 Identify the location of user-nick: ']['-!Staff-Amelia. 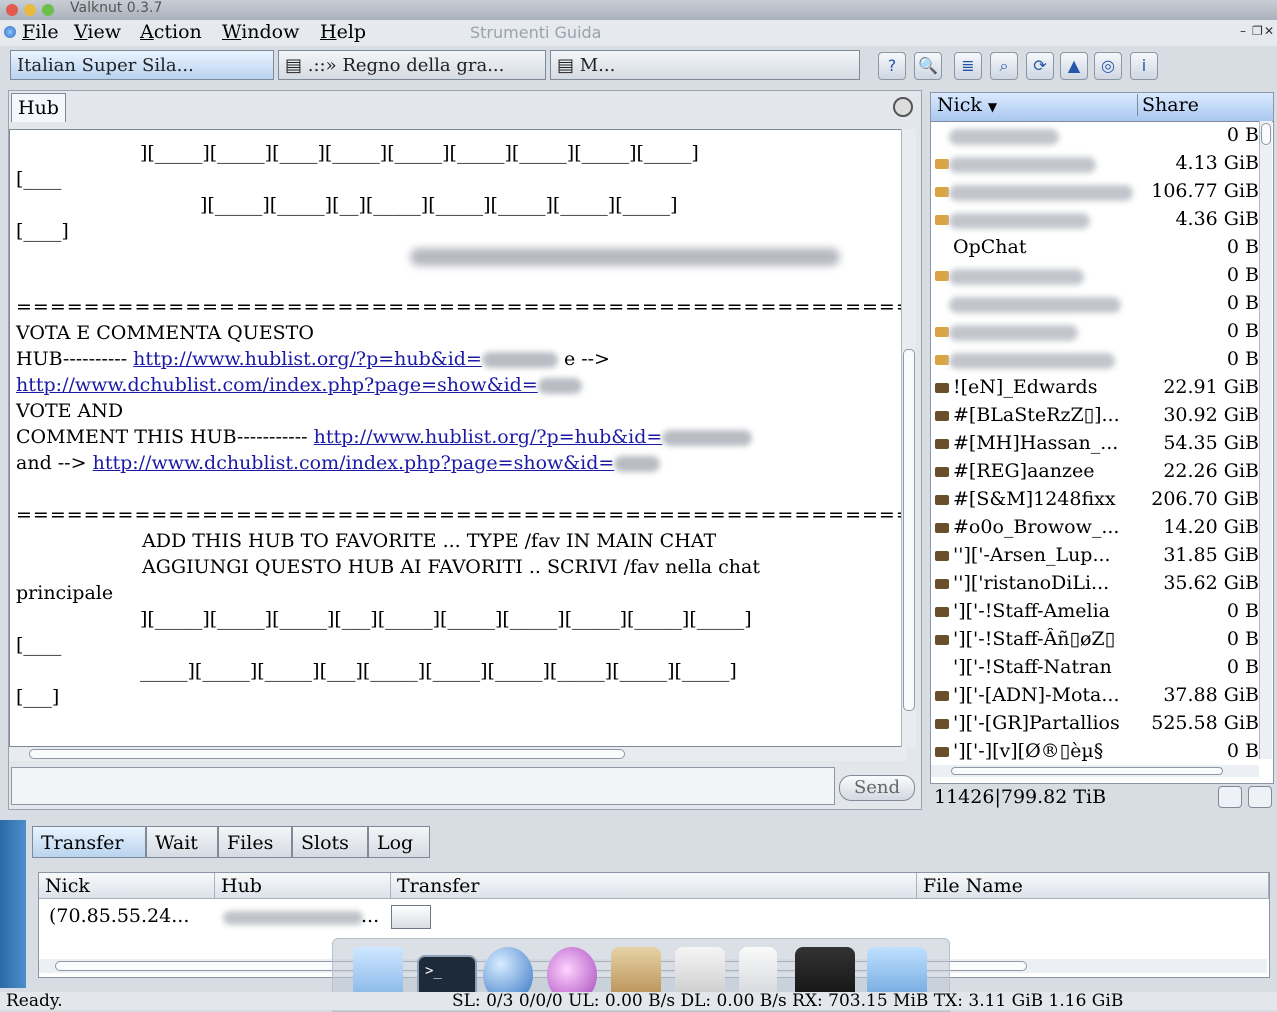
(1032, 611).